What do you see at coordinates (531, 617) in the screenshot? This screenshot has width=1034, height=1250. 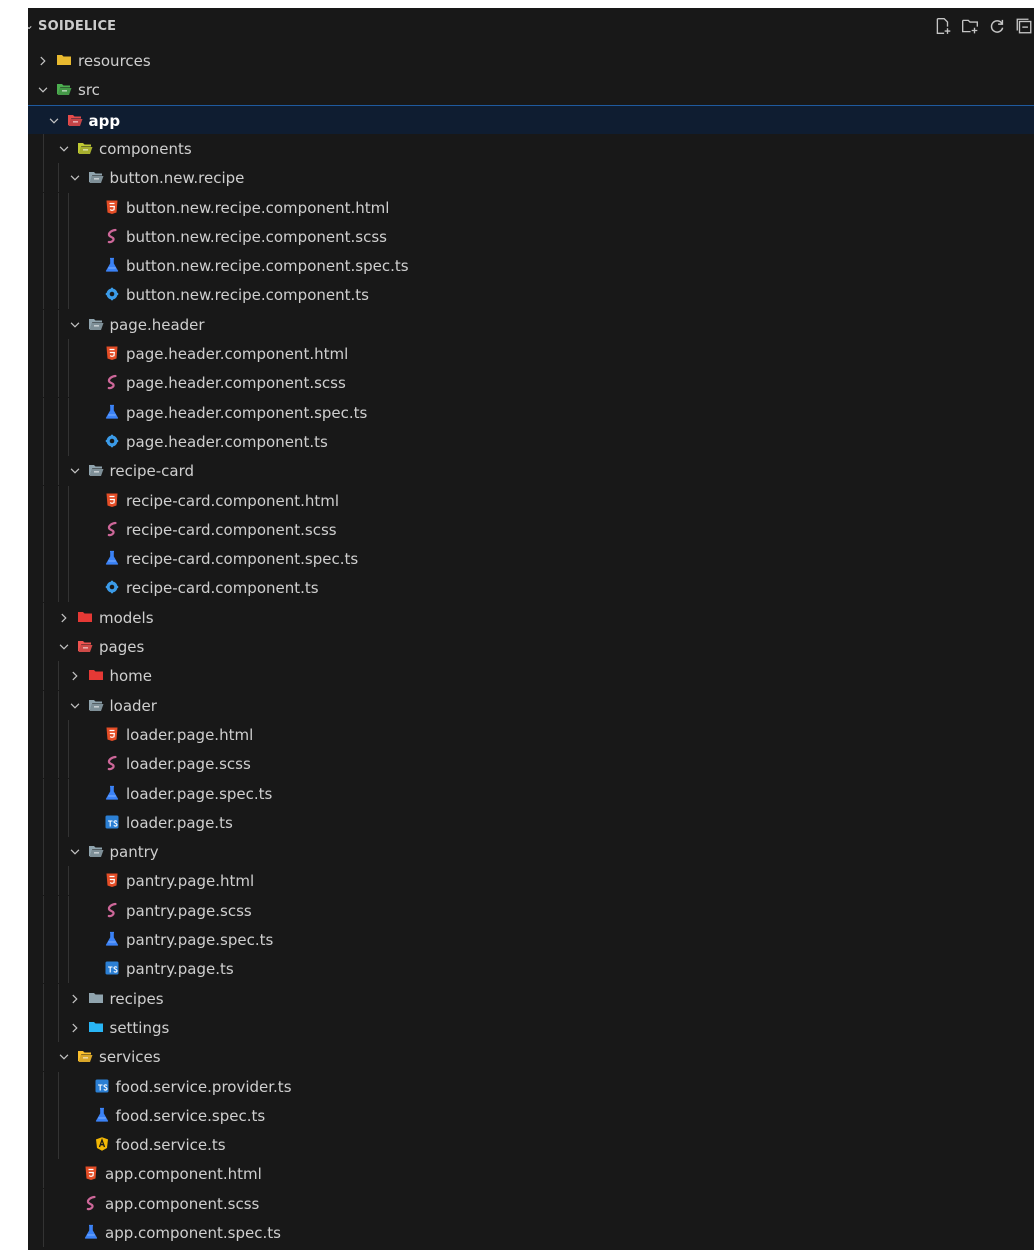 I see `folder-item-models: models` at bounding box center [531, 617].